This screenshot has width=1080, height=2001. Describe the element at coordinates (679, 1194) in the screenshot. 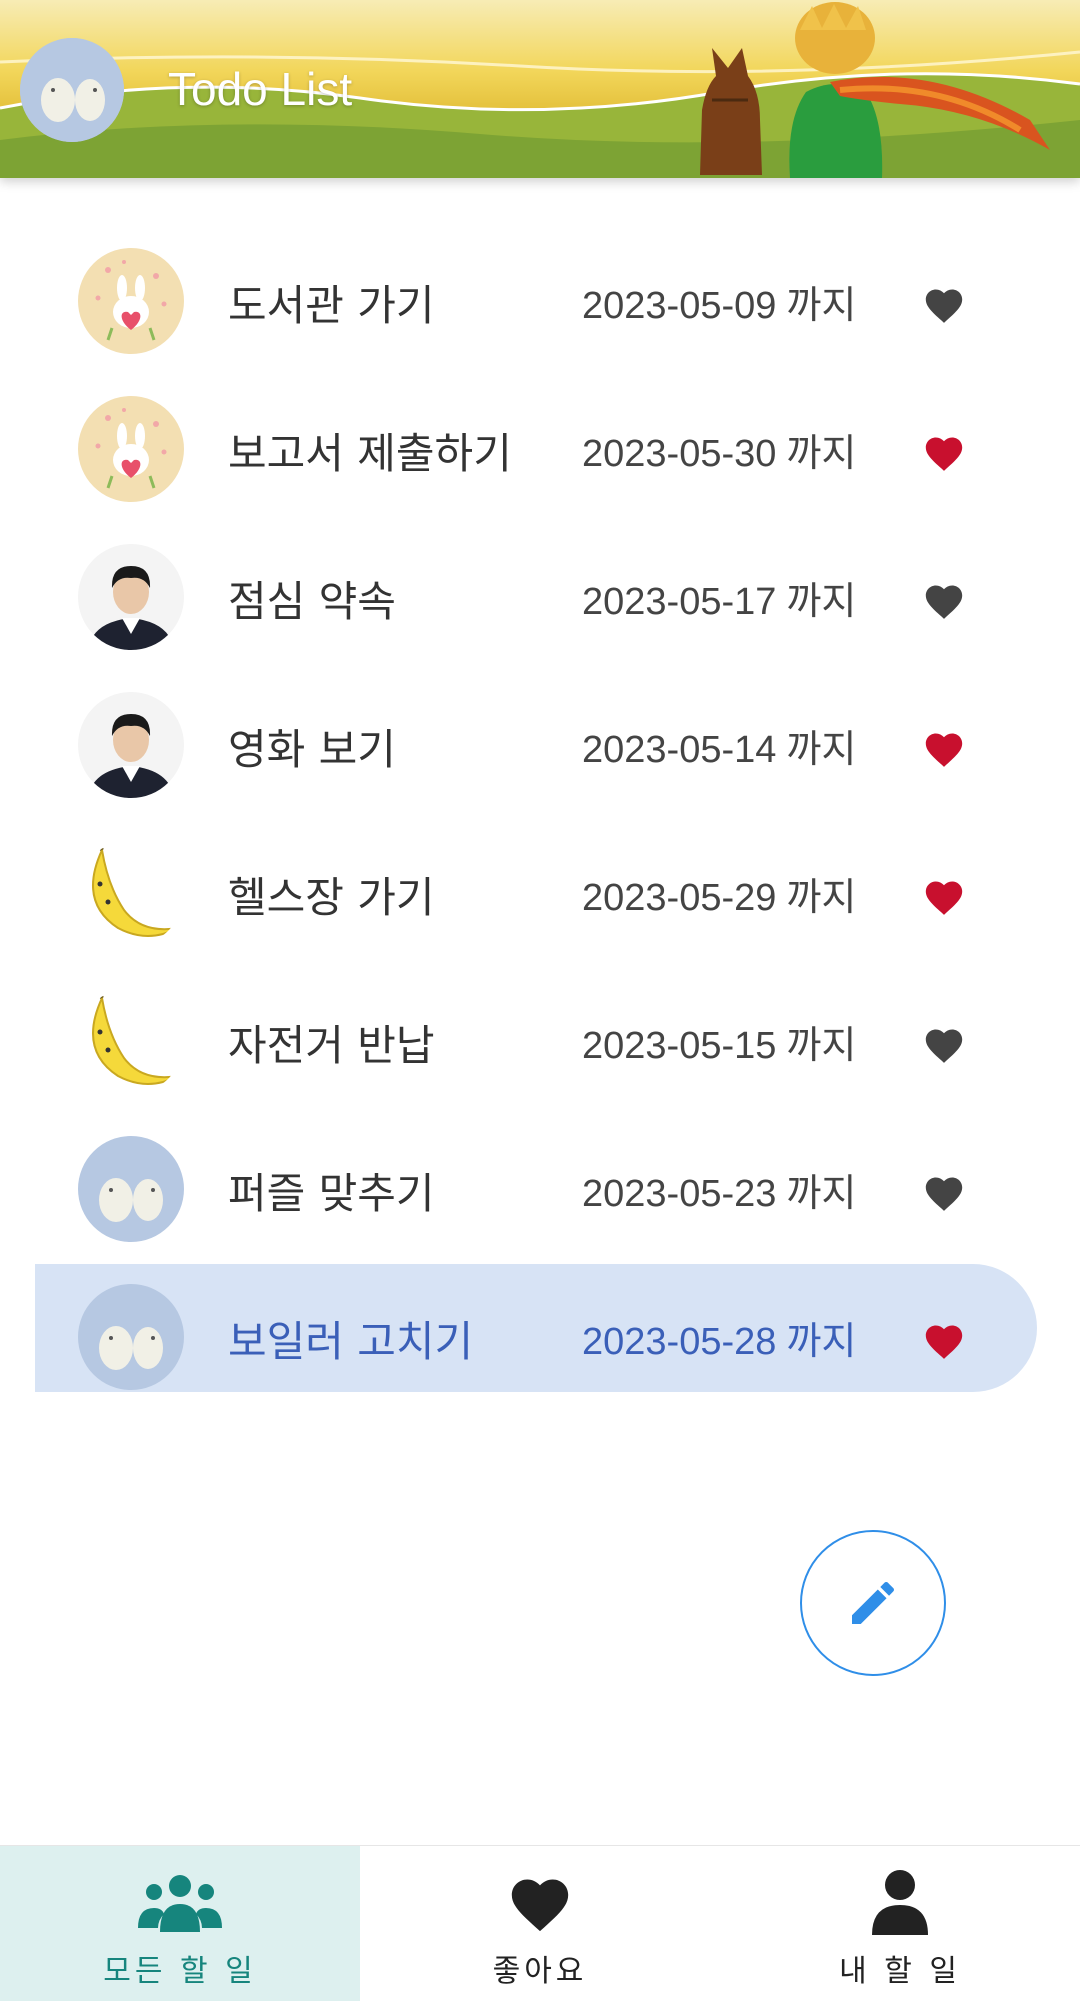

I see `due-date-value: 2023-05-23` at that location.